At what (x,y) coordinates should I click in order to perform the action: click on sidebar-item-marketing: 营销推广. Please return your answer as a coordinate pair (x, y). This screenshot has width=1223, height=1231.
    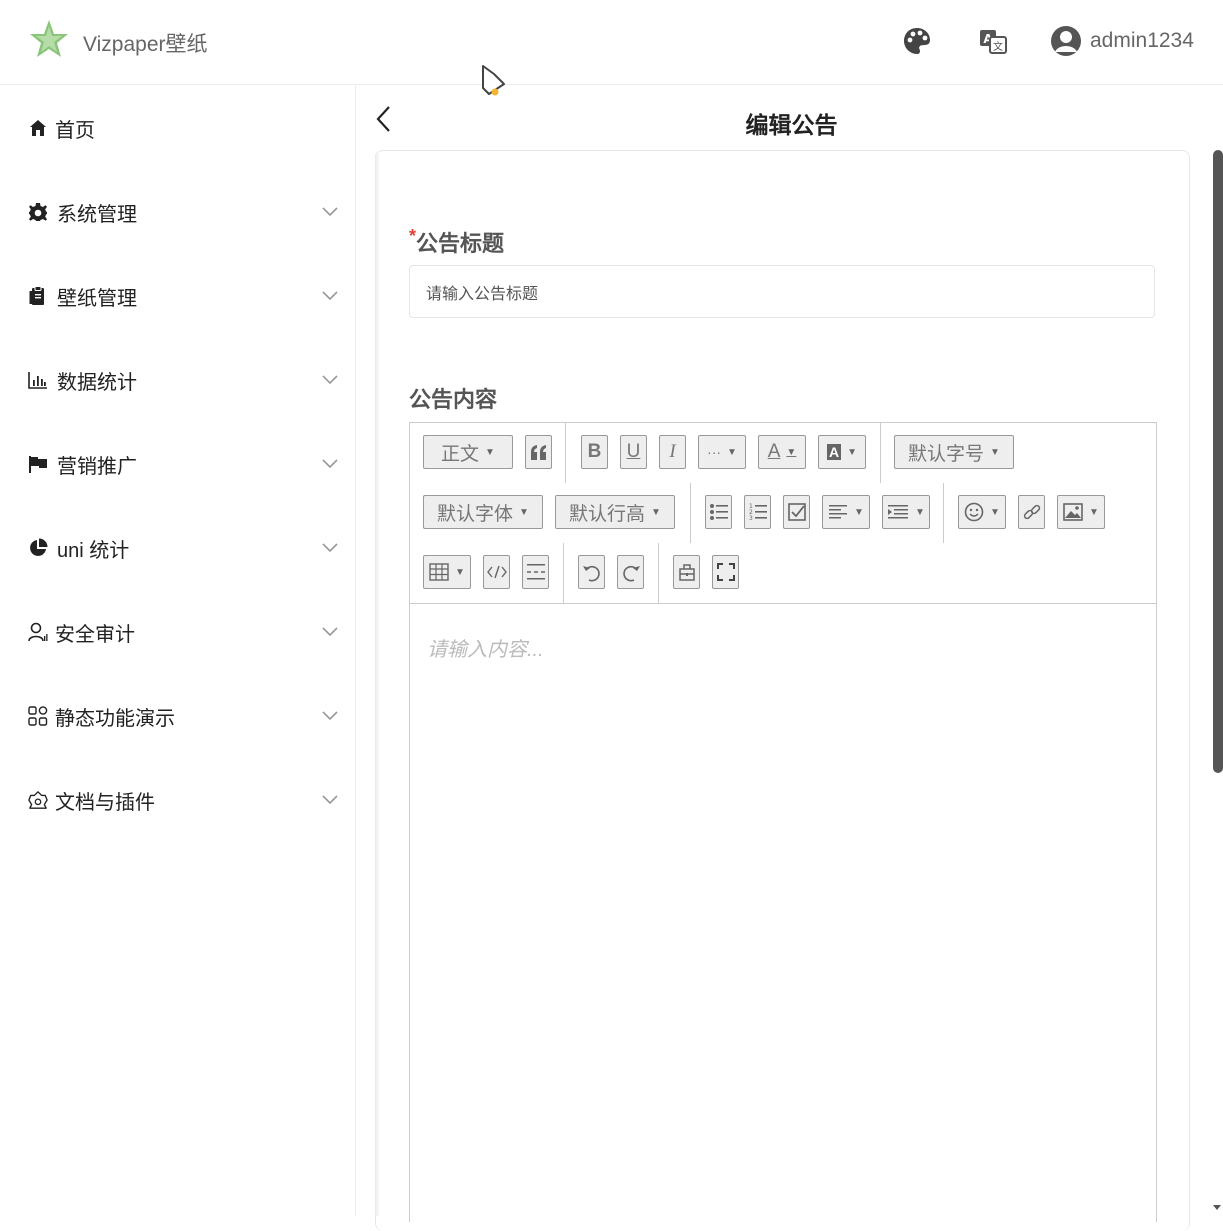
    Looking at the image, I should click on (177, 464).